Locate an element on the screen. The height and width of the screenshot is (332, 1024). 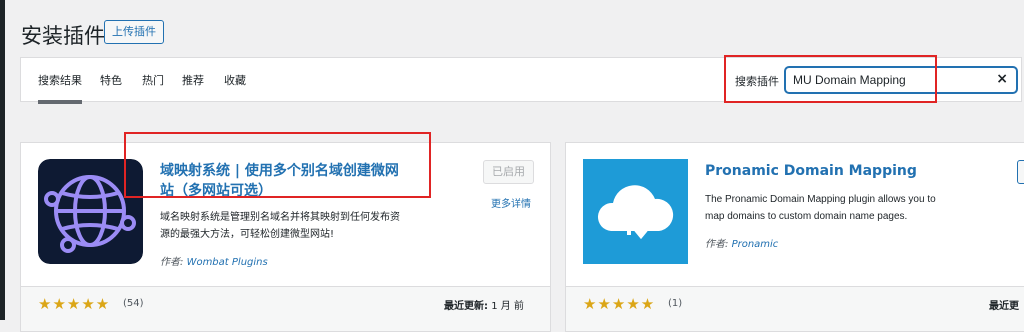
admin-sidebar-edge is located at coordinates (2, 160).